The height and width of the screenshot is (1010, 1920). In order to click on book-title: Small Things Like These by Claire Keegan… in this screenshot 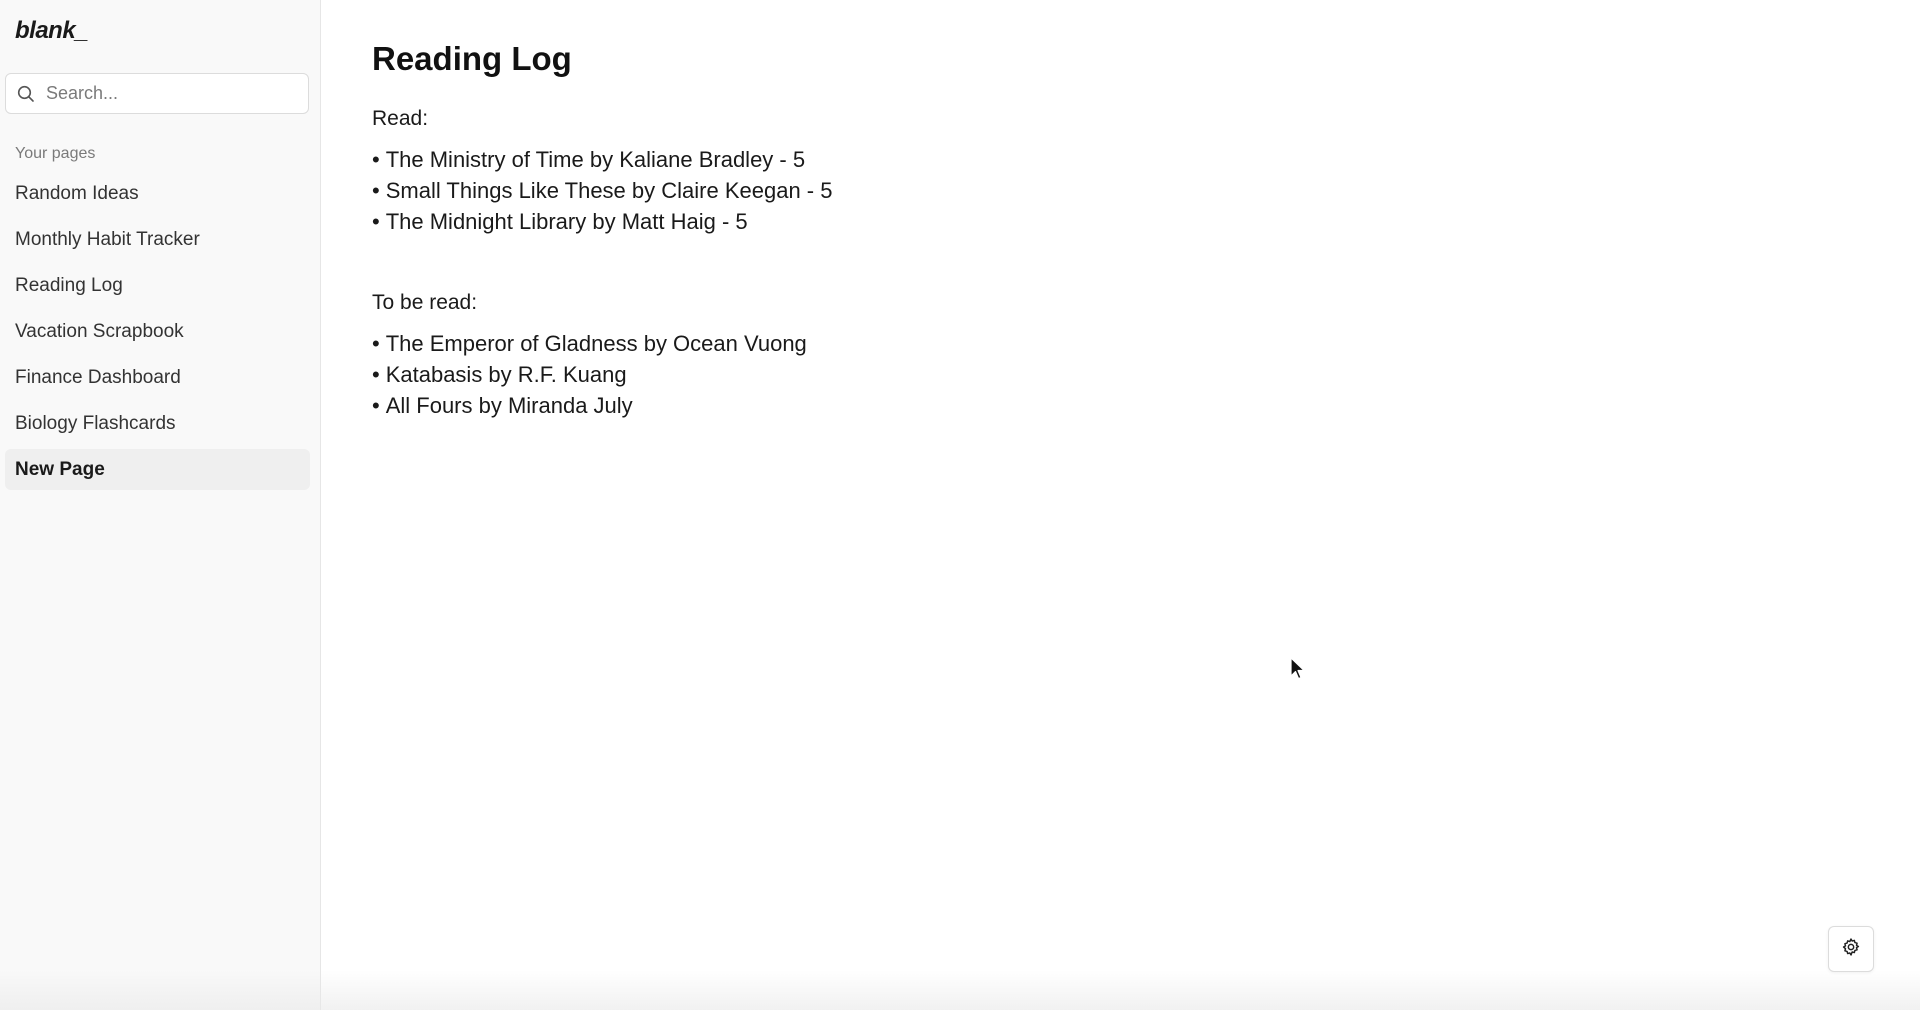, I will do `click(609, 190)`.